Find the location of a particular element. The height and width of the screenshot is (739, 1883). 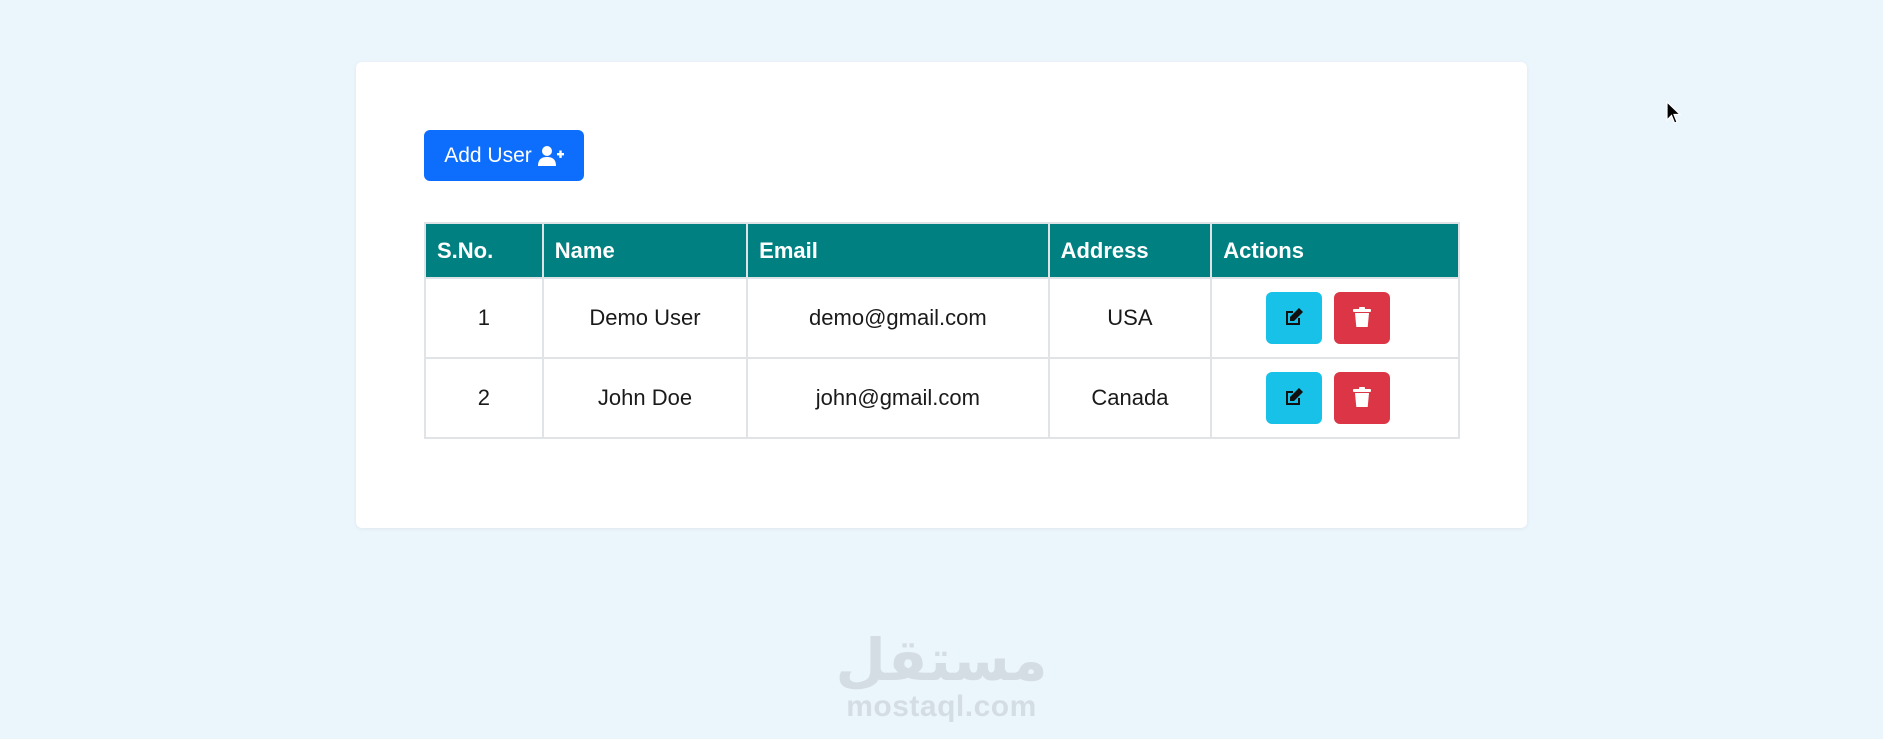

mouse-cursor-icon is located at coordinates (1674, 115).